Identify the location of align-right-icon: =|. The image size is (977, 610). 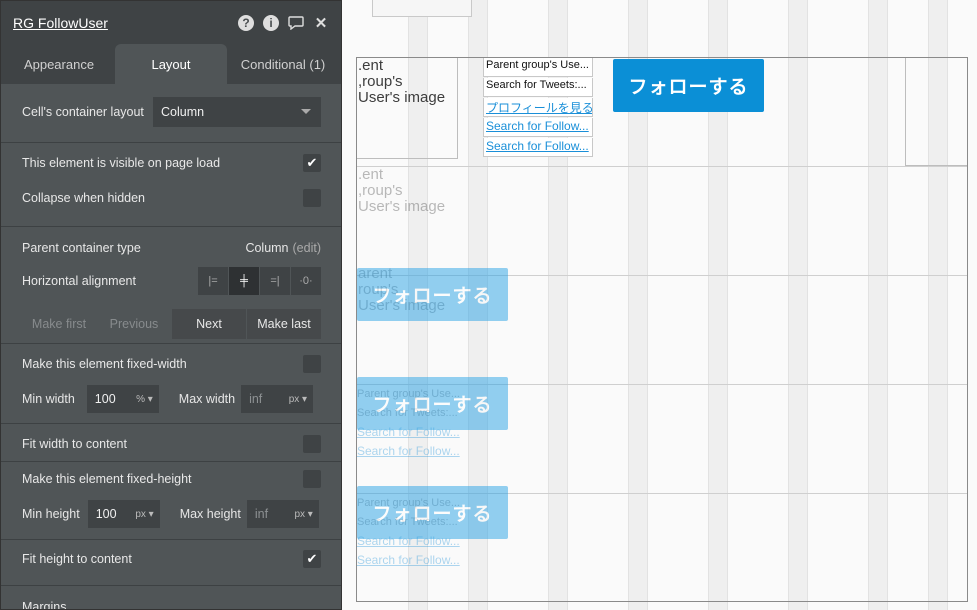
(275, 281).